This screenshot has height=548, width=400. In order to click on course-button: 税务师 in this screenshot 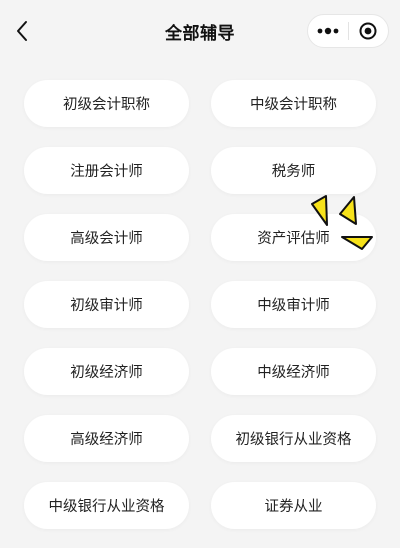, I will do `click(293, 170)`.